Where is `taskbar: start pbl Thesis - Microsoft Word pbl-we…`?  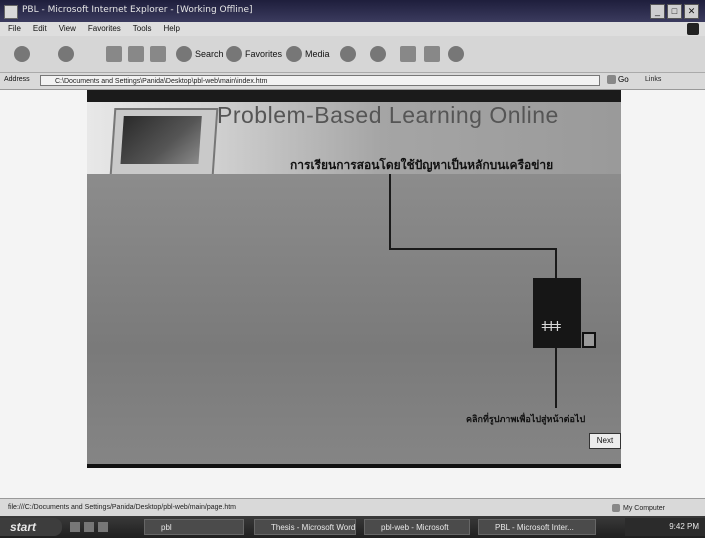
taskbar: start pbl Thesis - Microsoft Word pbl-we… is located at coordinates (352, 527).